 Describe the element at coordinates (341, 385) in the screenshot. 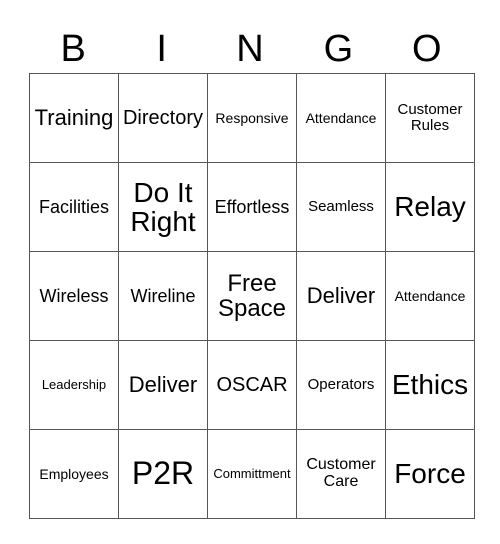

I see `bingo-cell: Operators` at that location.